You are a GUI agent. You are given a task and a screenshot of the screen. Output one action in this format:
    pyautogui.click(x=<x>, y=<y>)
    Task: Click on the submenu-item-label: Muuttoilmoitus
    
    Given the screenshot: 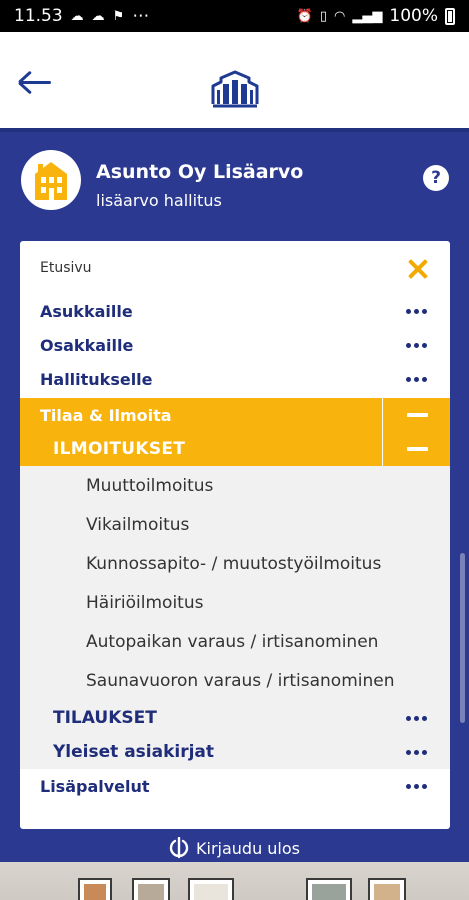 What is the action you would take?
    pyautogui.click(x=150, y=485)
    